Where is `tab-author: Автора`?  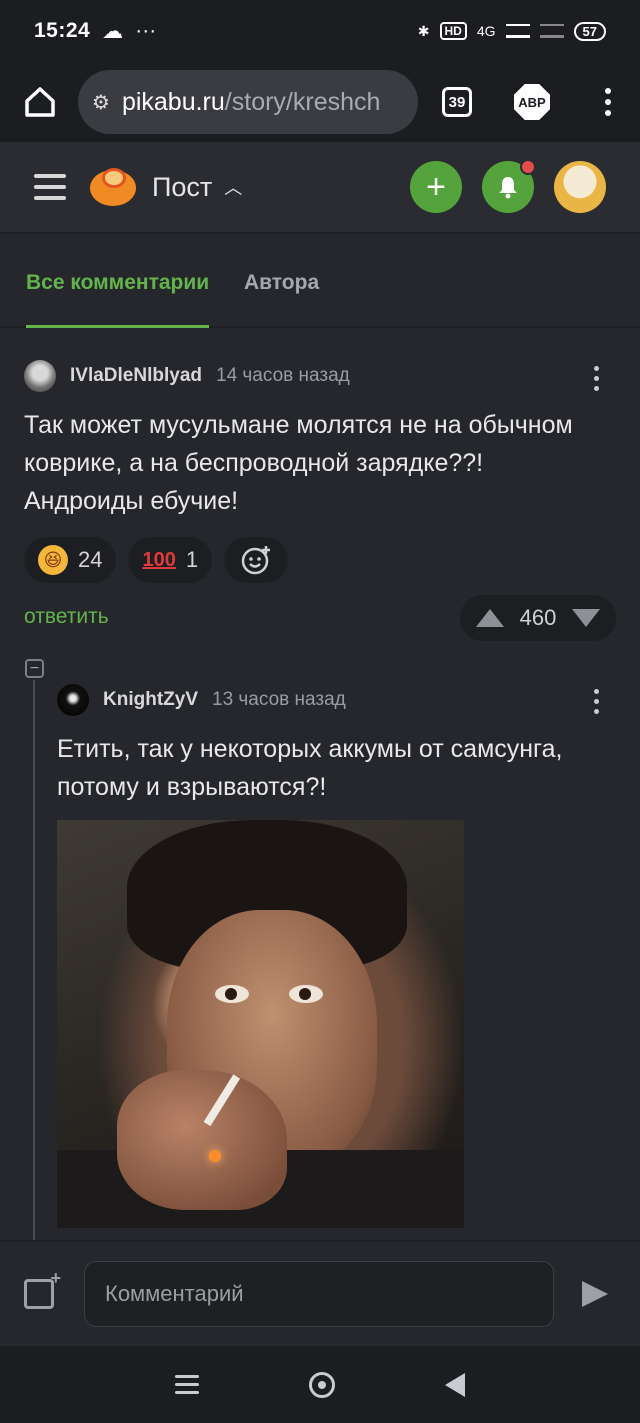
tab-author: Автора is located at coordinates (281, 282).